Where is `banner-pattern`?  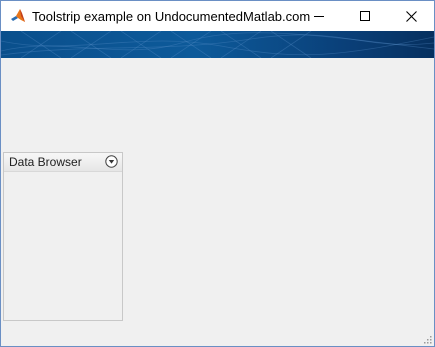
banner-pattern is located at coordinates (217, 44).